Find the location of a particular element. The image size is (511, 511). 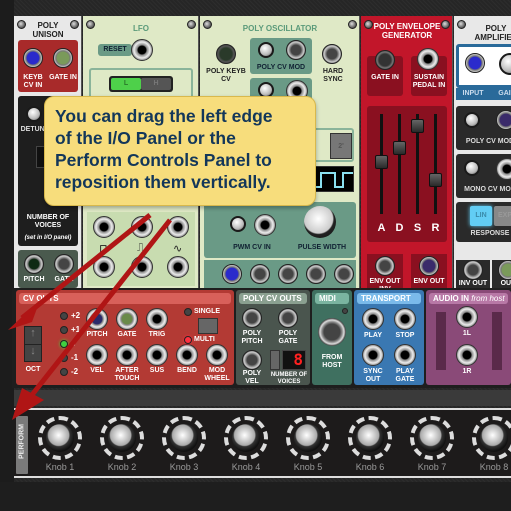

callout-arrows is located at coordinates (90, 316).